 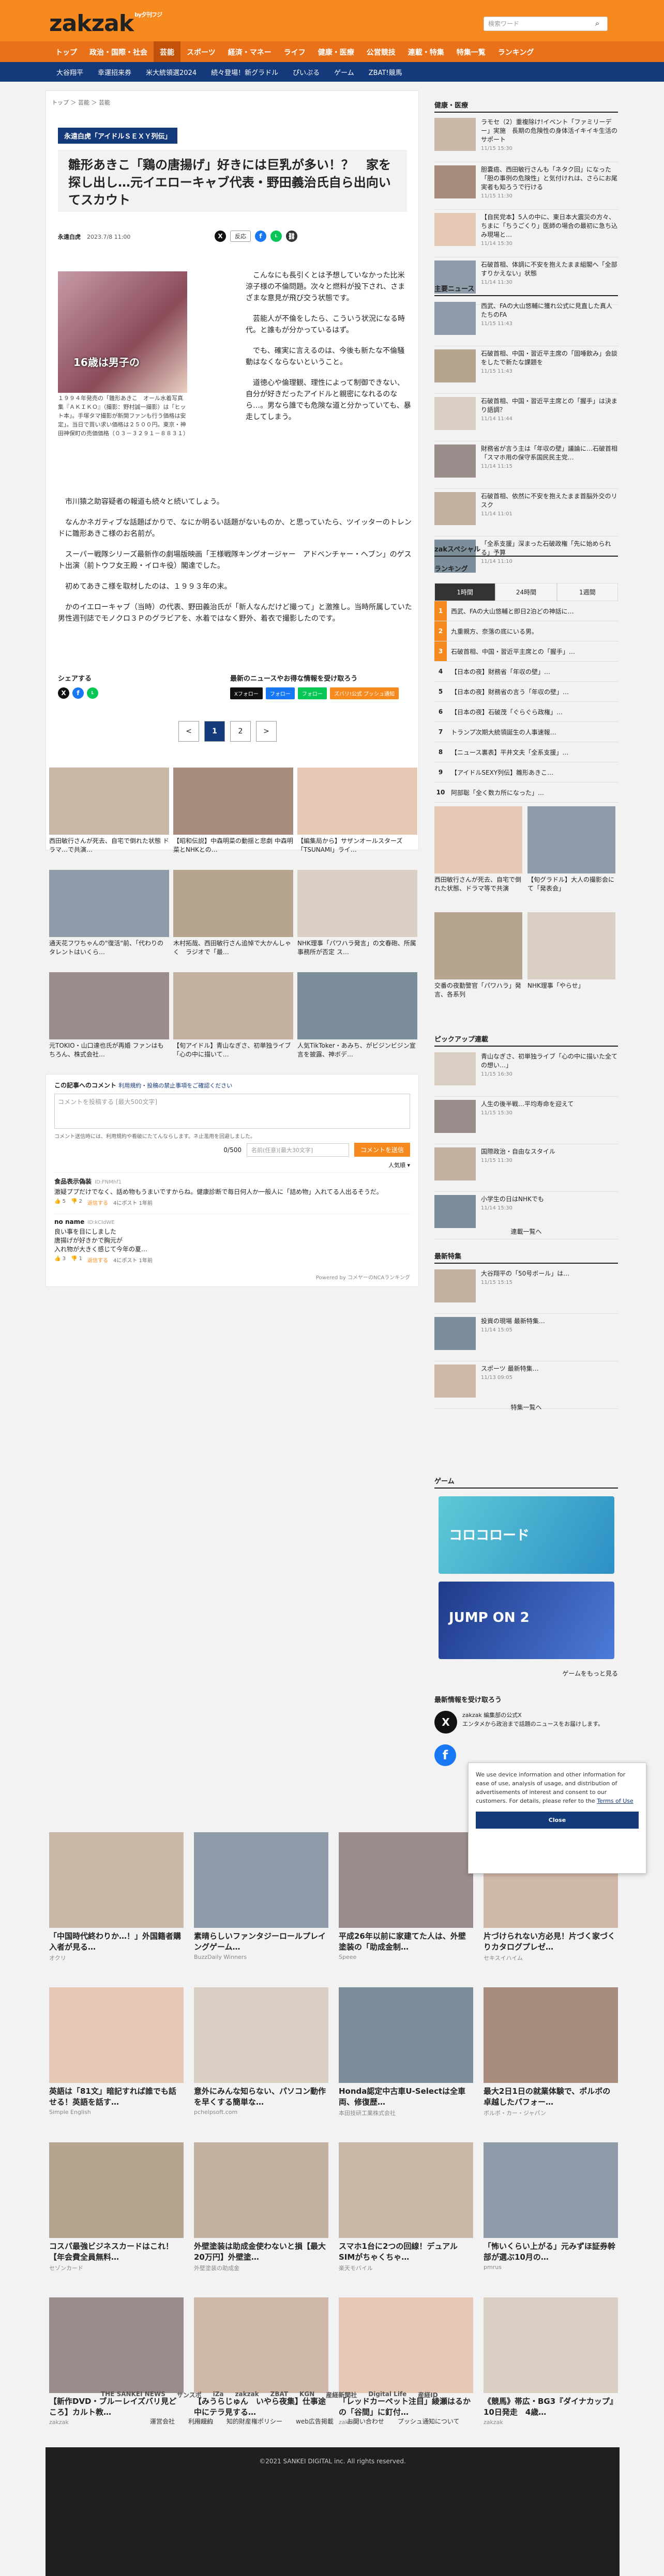 I want to click on page-2-button: 2, so click(x=240, y=731).